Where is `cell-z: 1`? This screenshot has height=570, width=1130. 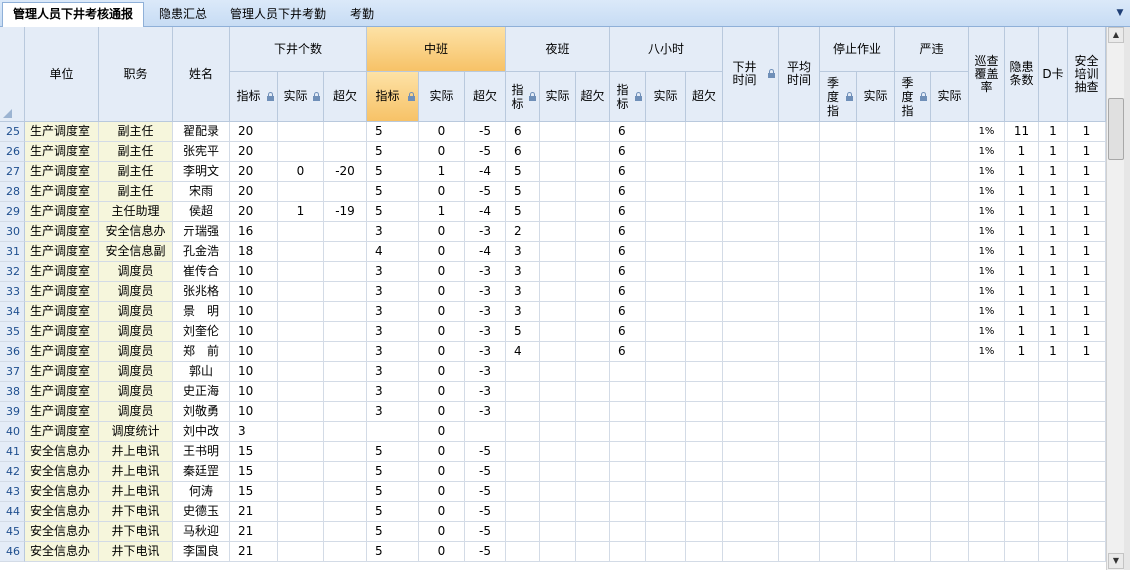
cell-z: 1 is located at coordinates (1053, 332).